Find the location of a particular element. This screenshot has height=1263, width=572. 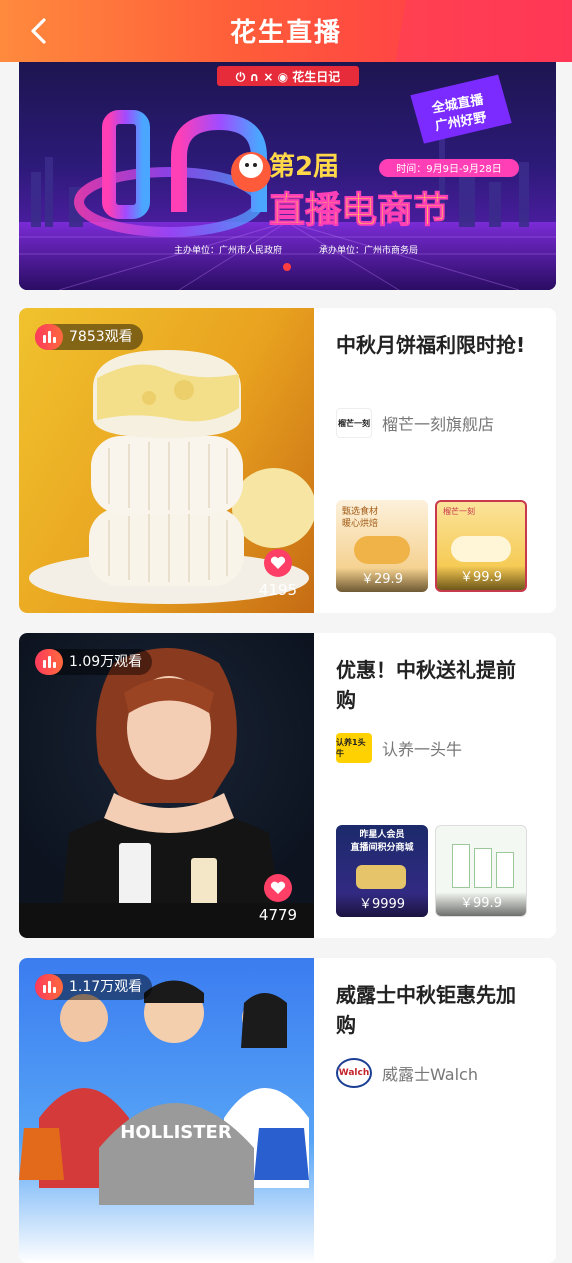

view-count: 1.09万观看 is located at coordinates (106, 662).